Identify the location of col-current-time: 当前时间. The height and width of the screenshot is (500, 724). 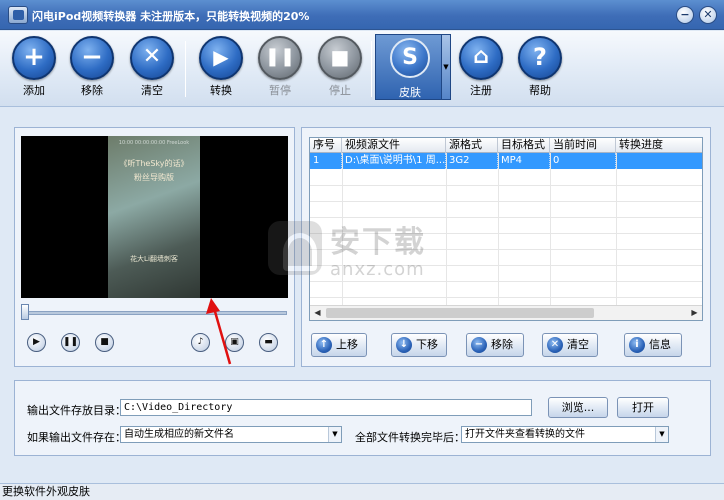
(583, 145).